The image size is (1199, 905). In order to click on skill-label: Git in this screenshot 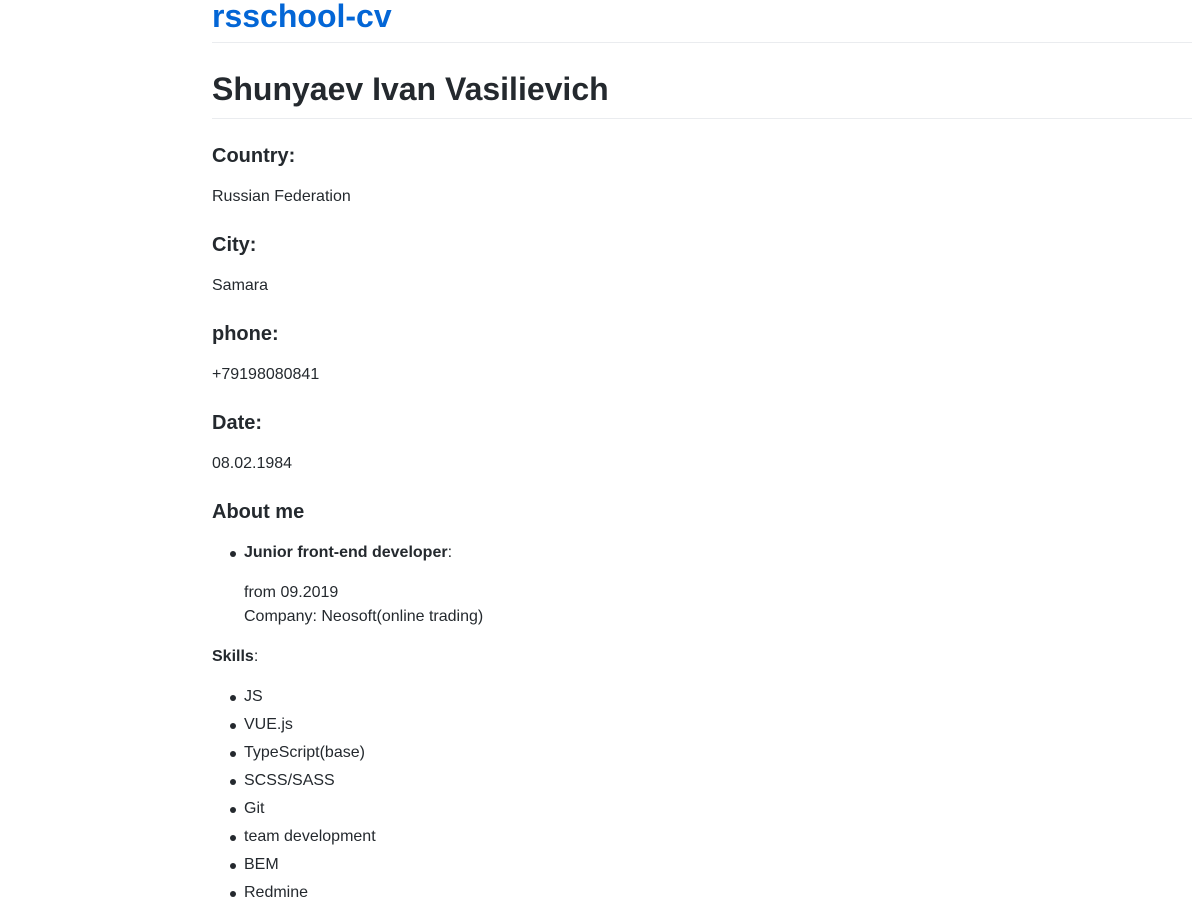, I will do `click(254, 808)`.